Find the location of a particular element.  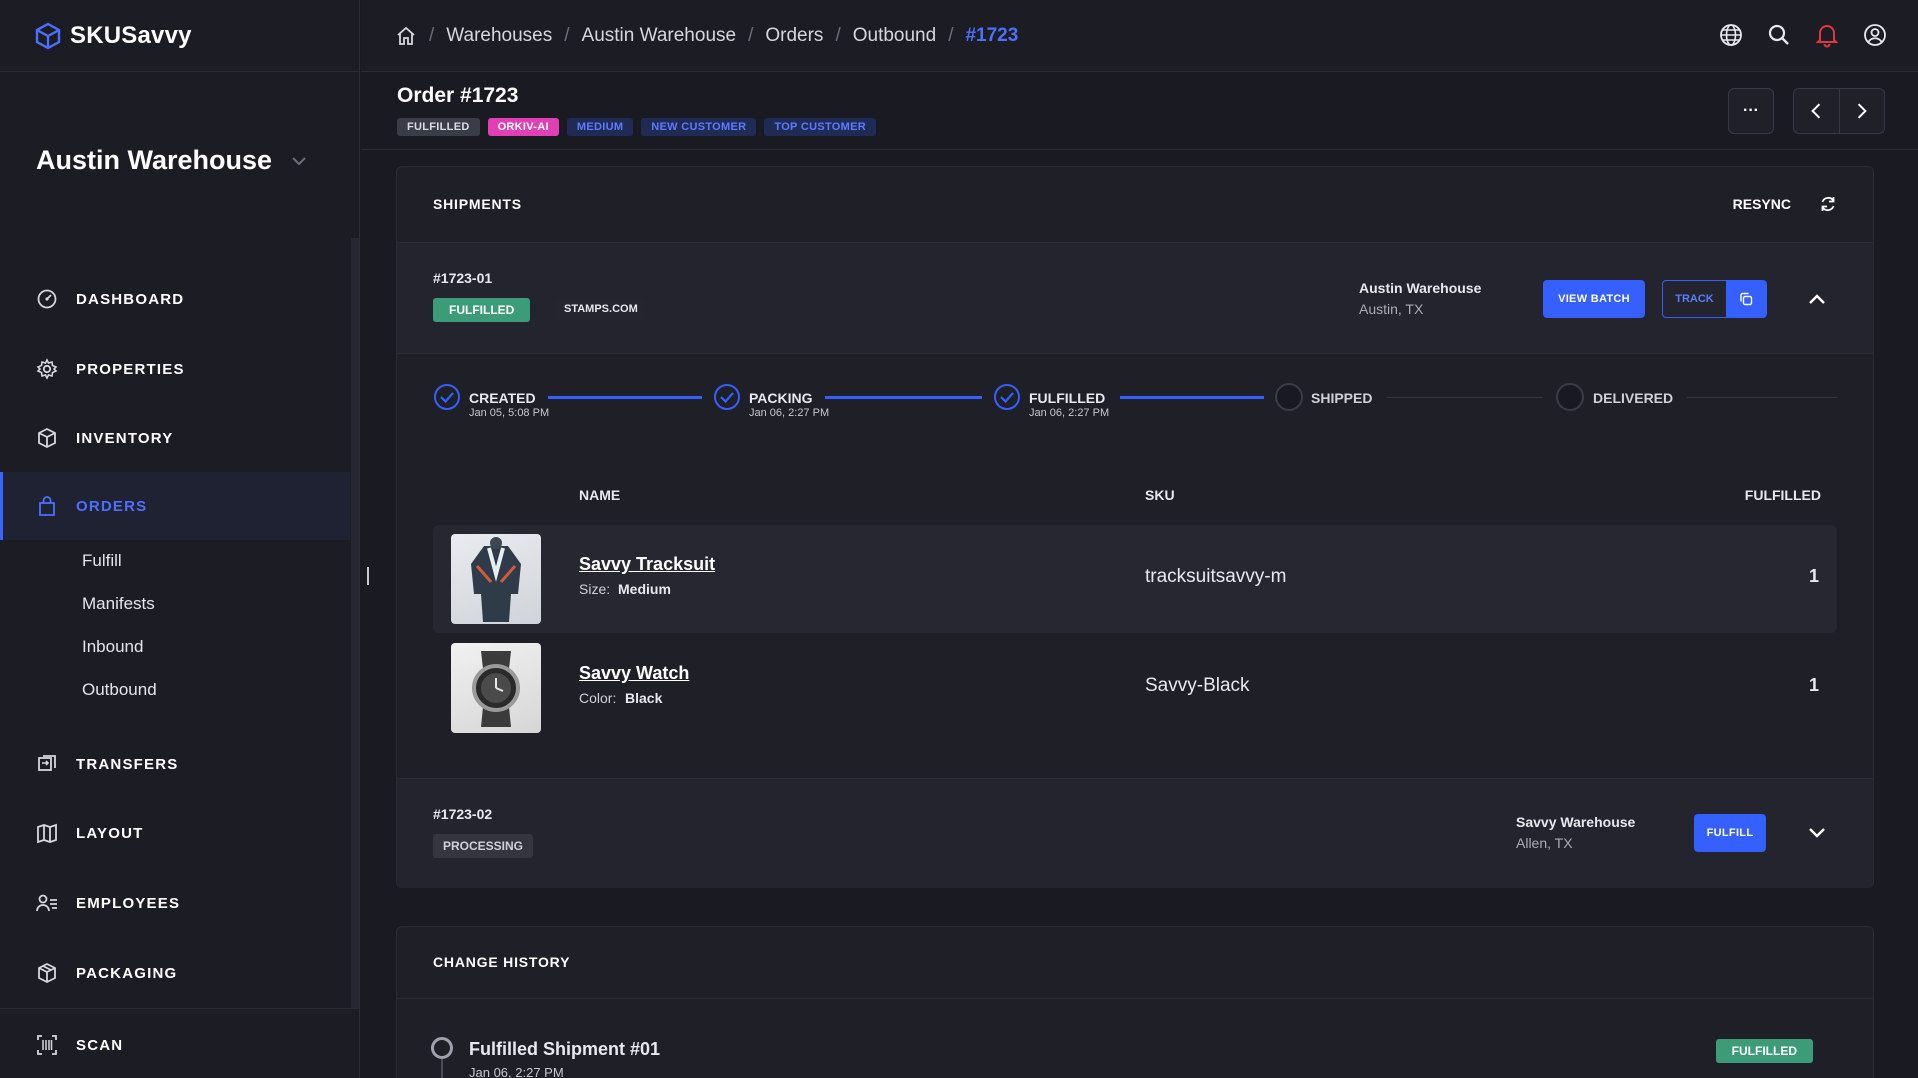

home-icon is located at coordinates (406, 36).